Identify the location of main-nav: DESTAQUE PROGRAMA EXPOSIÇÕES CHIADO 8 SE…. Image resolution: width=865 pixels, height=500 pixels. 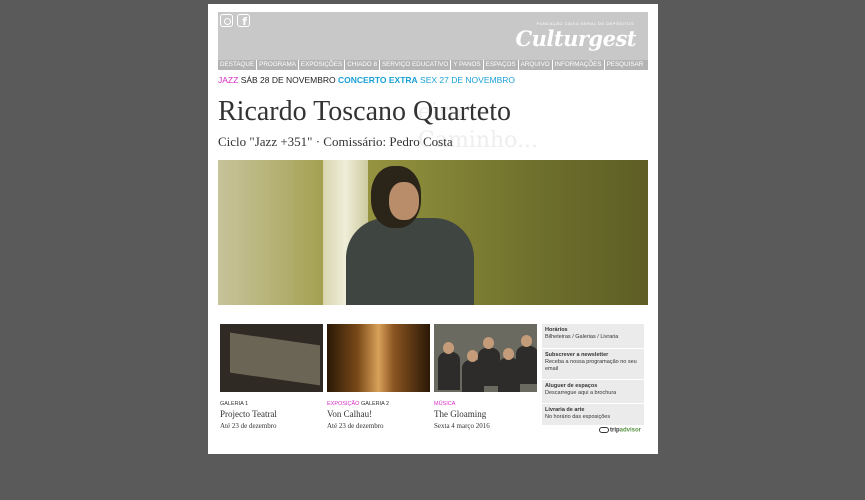
(433, 65).